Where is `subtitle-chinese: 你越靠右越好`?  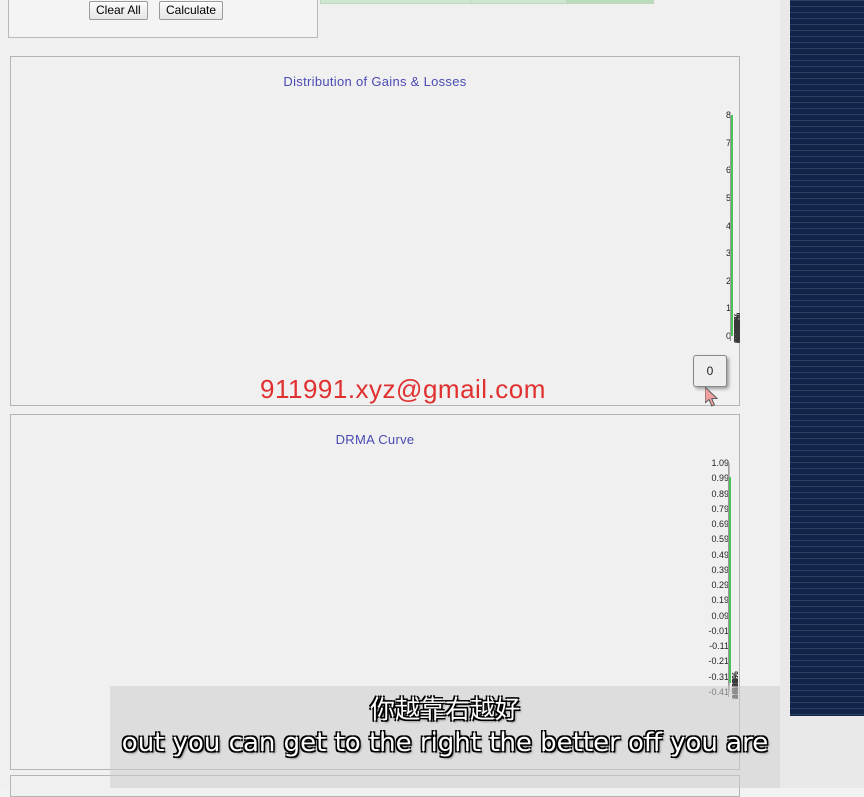 subtitle-chinese: 你越靠右越好 is located at coordinates (444, 709).